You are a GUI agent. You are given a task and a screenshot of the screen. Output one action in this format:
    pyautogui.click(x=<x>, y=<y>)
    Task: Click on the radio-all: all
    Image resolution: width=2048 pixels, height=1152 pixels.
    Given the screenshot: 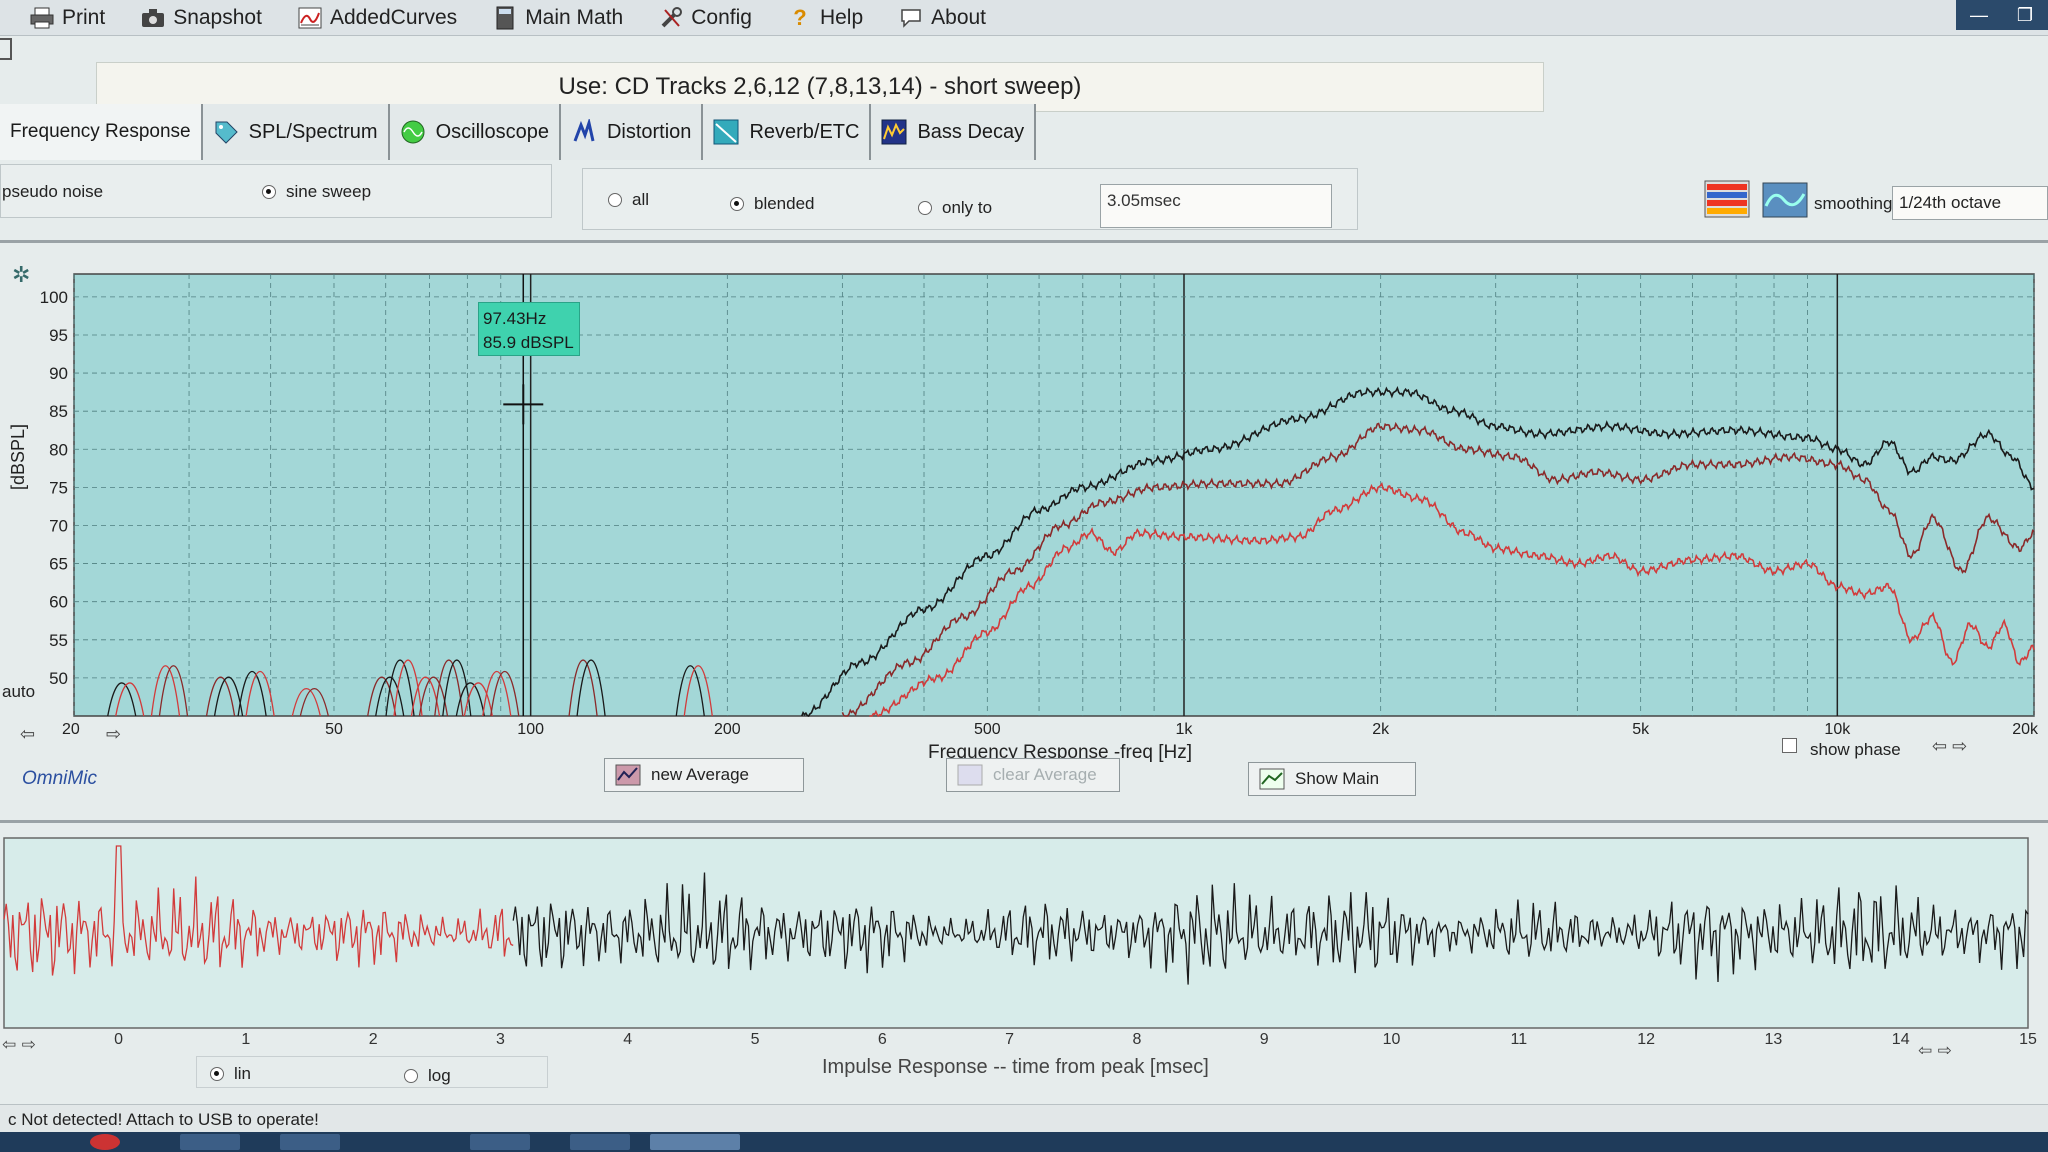 What is the action you would take?
    pyautogui.click(x=628, y=200)
    